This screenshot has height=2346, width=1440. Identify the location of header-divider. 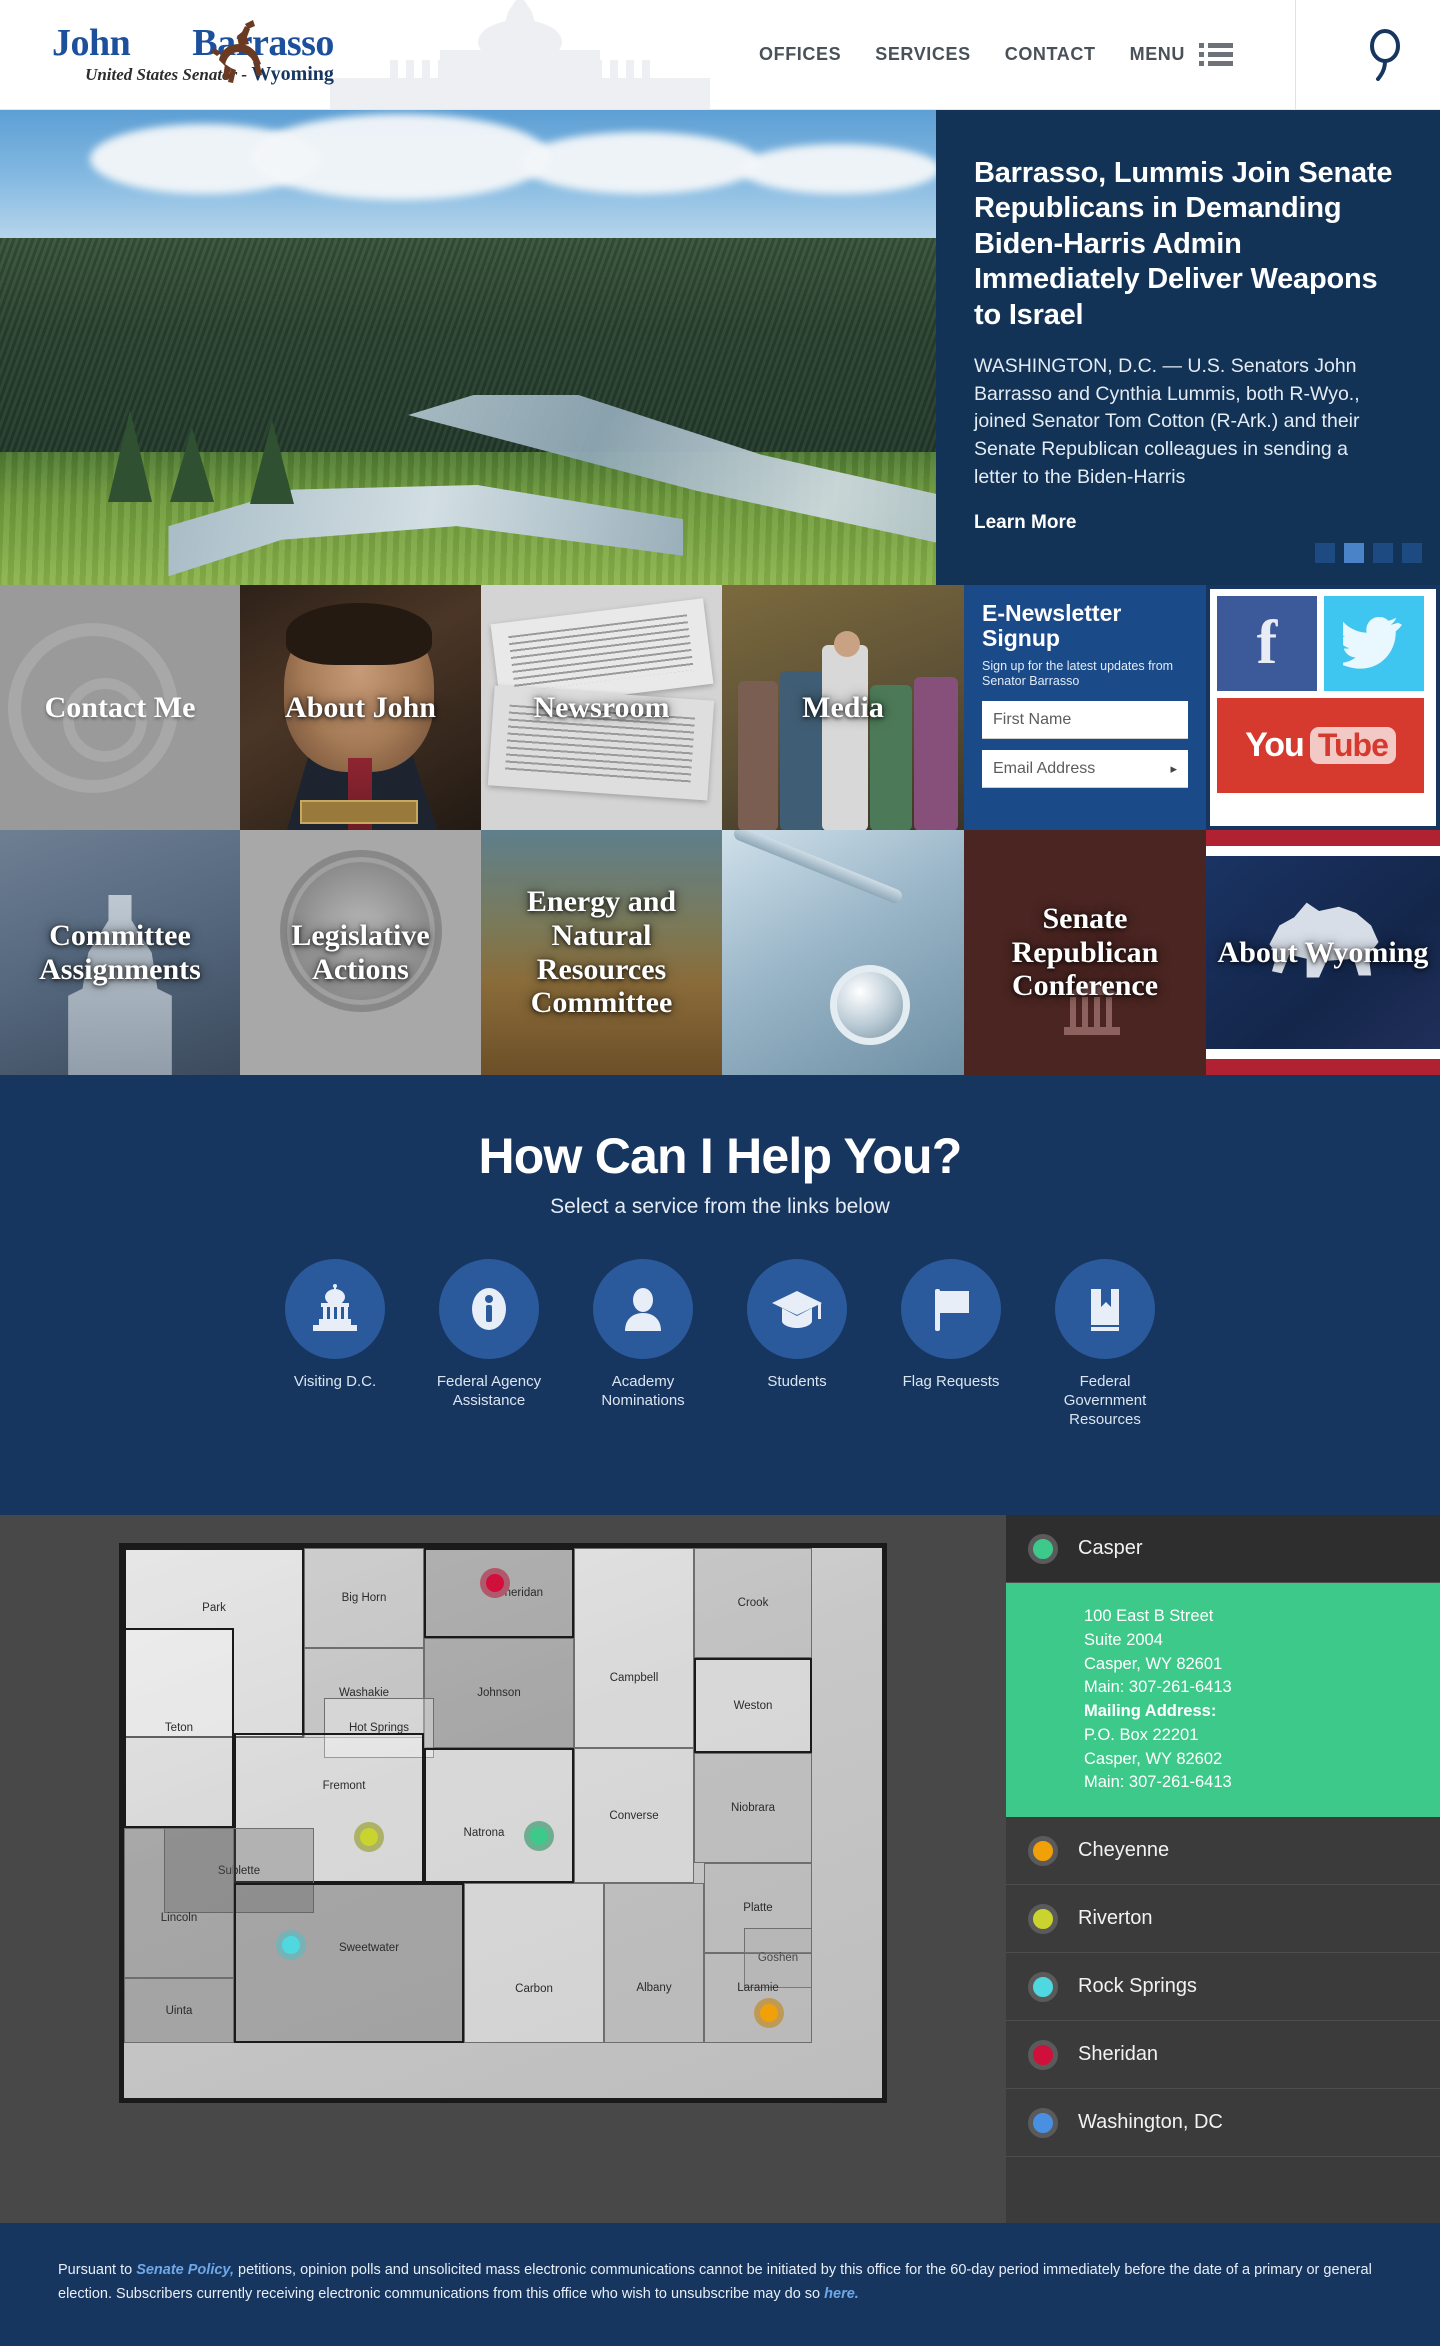
(1295, 54).